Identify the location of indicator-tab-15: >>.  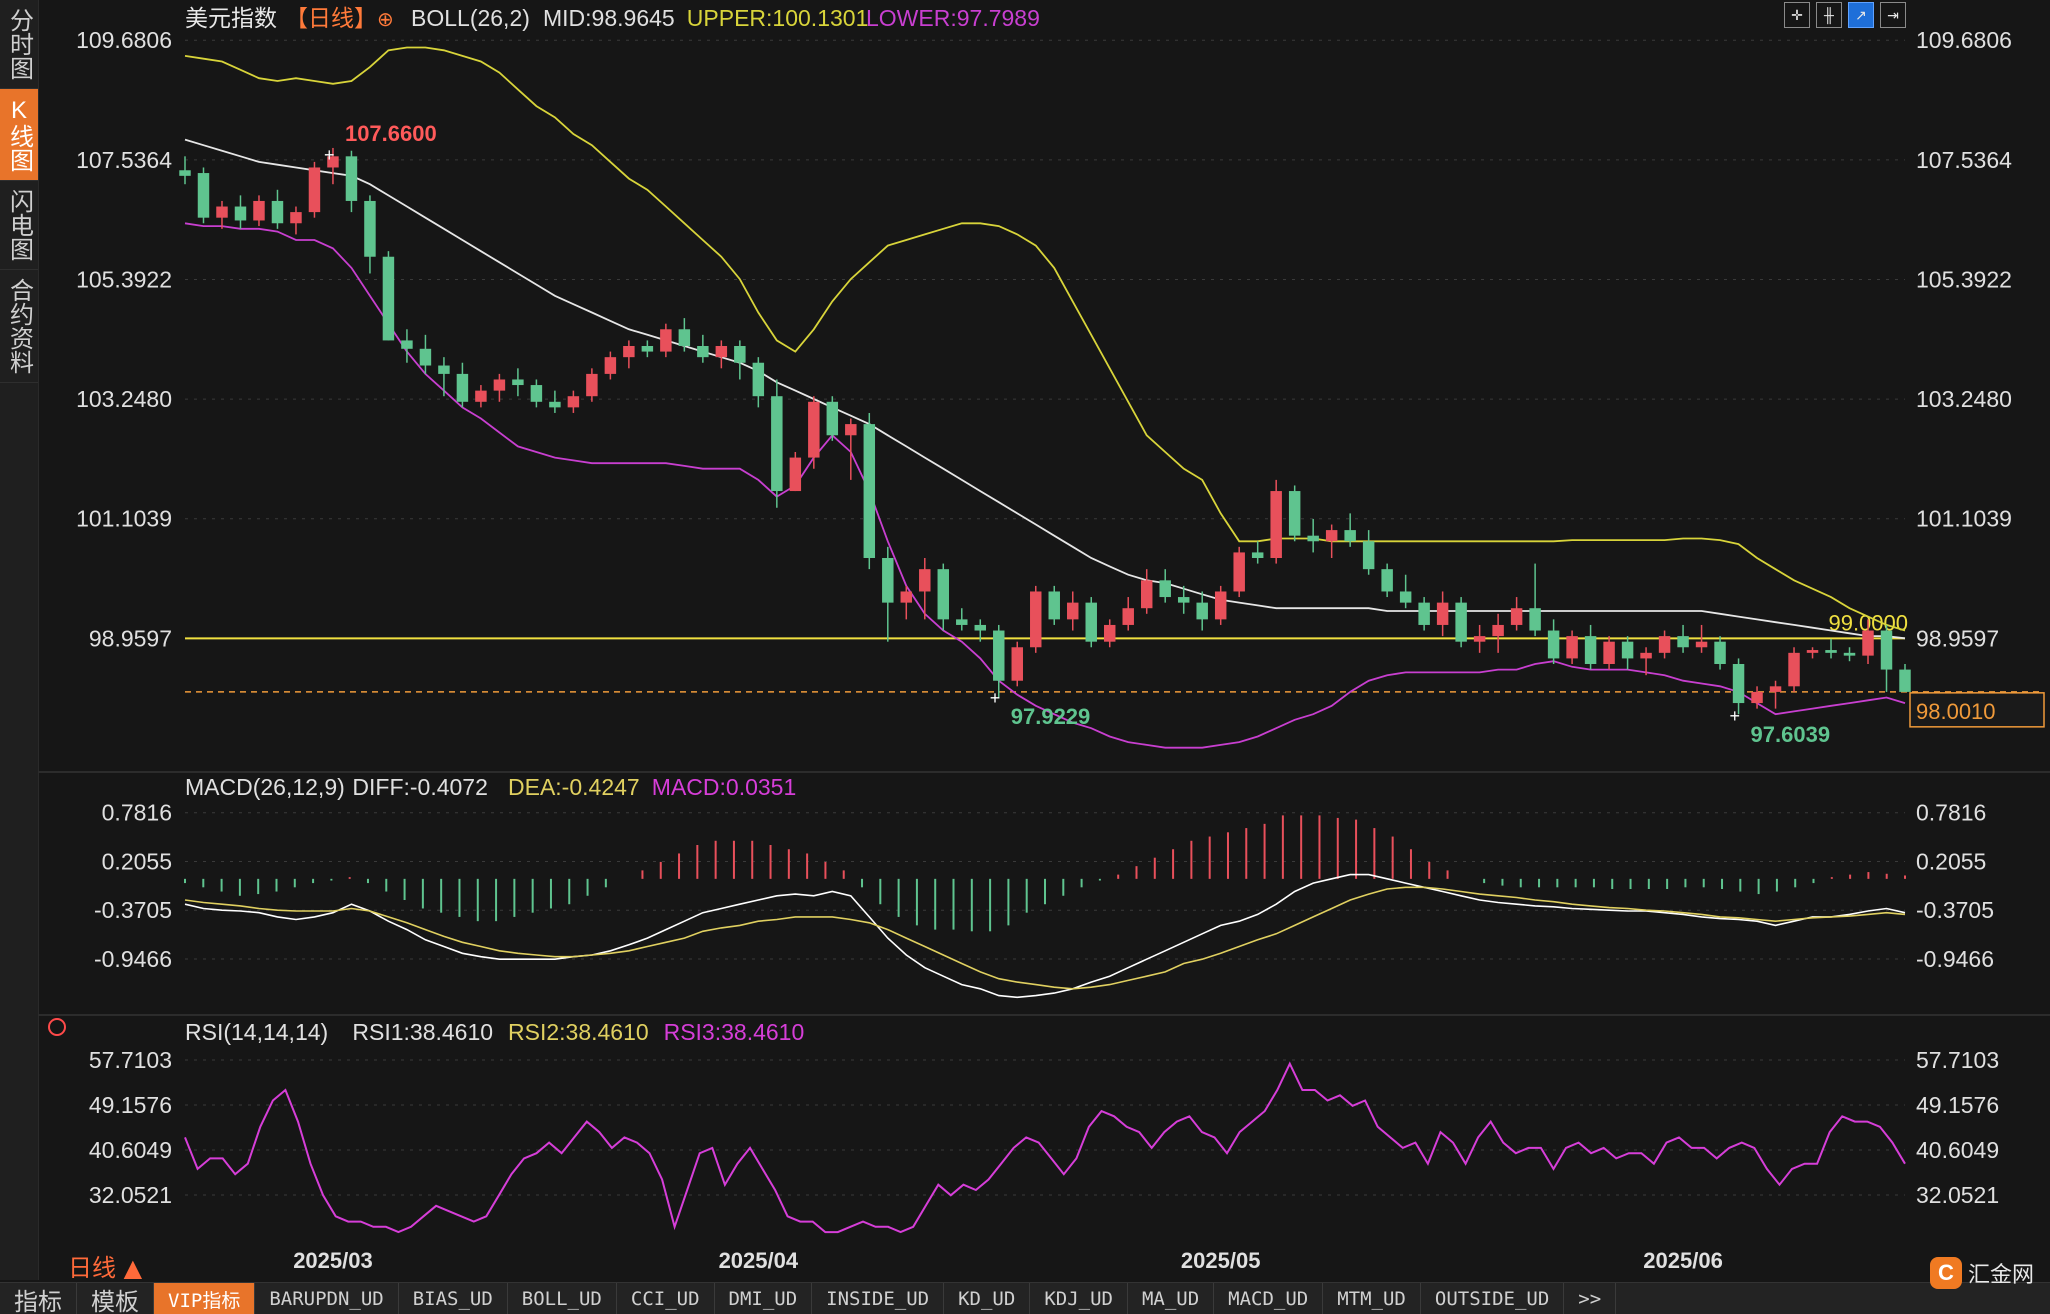
(1590, 1298).